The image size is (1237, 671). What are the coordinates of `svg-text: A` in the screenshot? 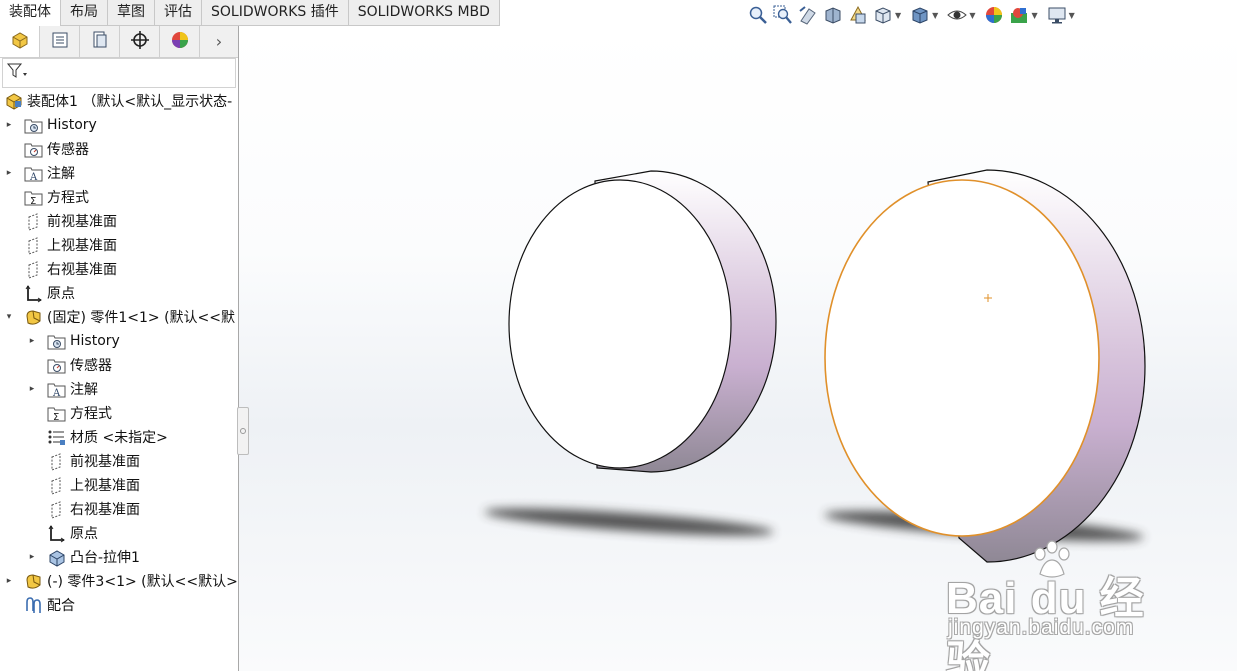 It's located at (33, 177).